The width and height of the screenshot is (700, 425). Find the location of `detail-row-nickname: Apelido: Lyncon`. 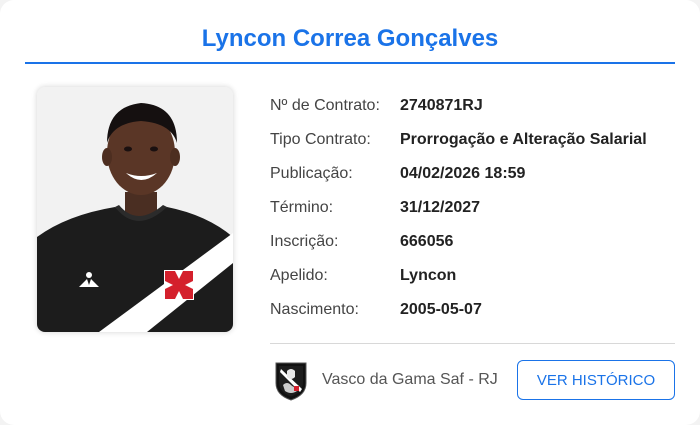

detail-row-nickname: Apelido: Lyncon is located at coordinates (475, 276).